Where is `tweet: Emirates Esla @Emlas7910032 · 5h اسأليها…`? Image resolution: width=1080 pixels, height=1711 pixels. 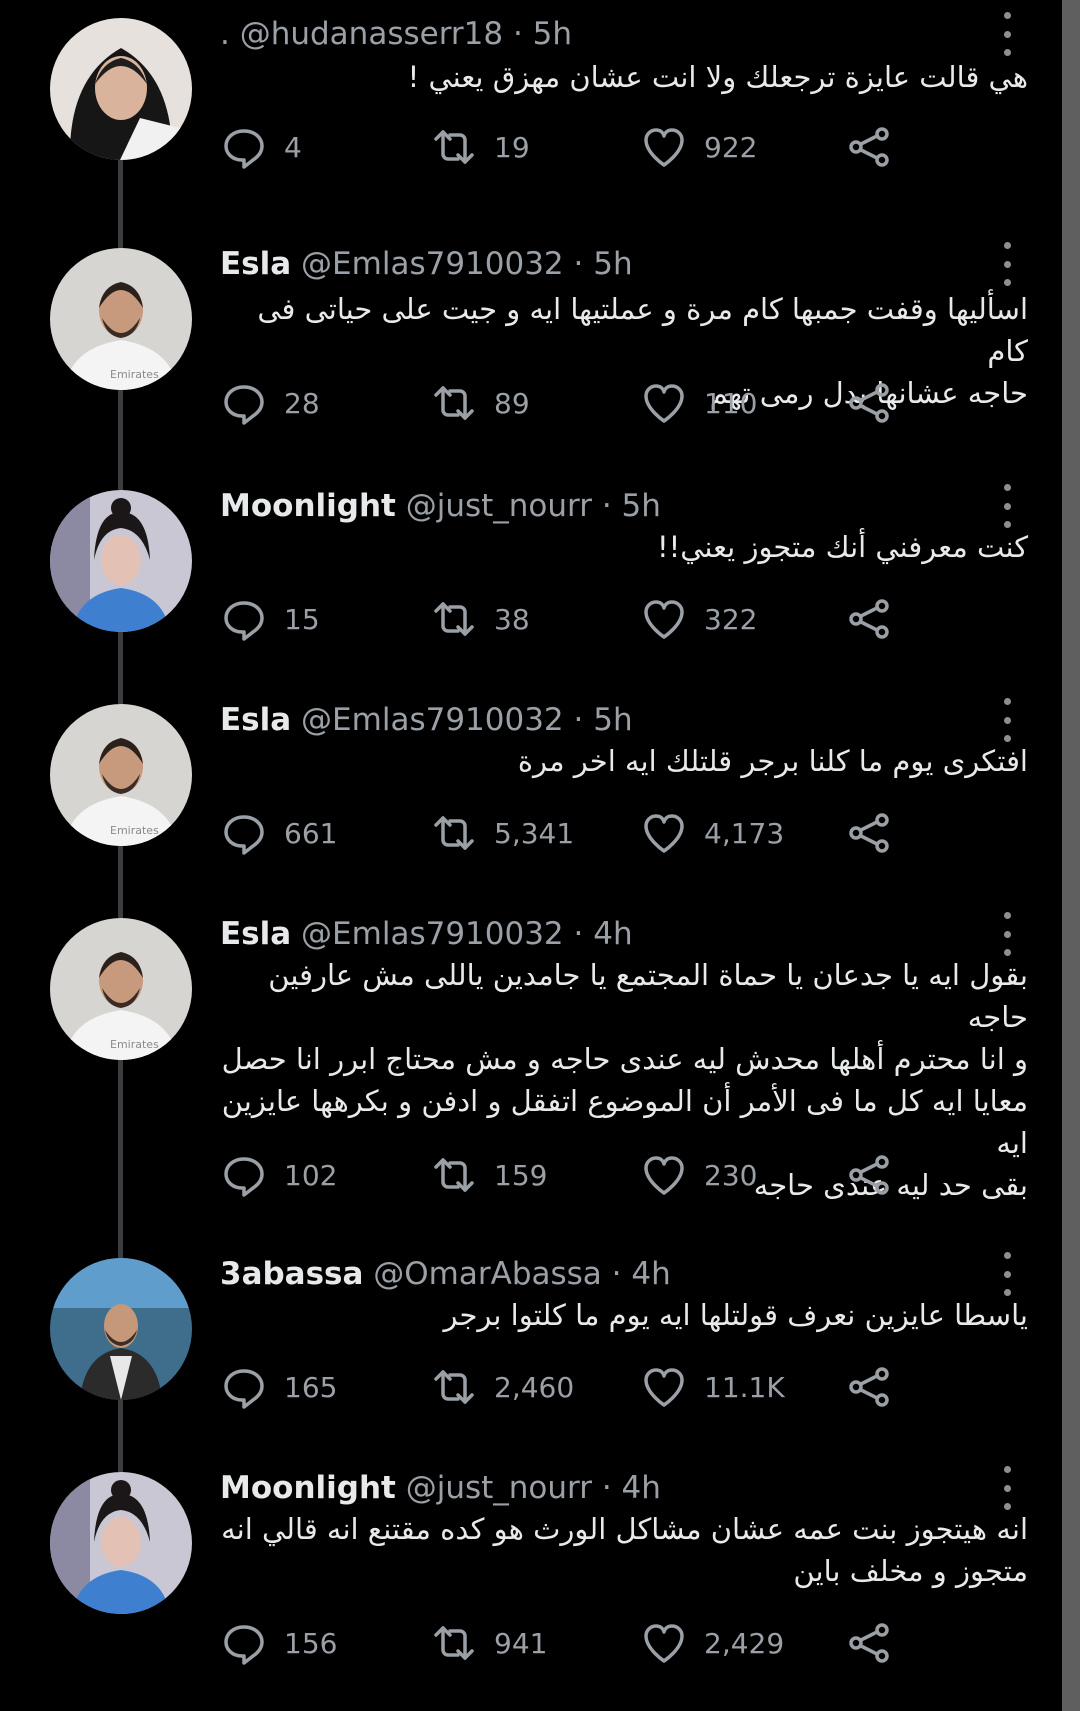
tweet: Emirates Esla @Emlas7910032 · 5h اسأليها… is located at coordinates (531, 356).